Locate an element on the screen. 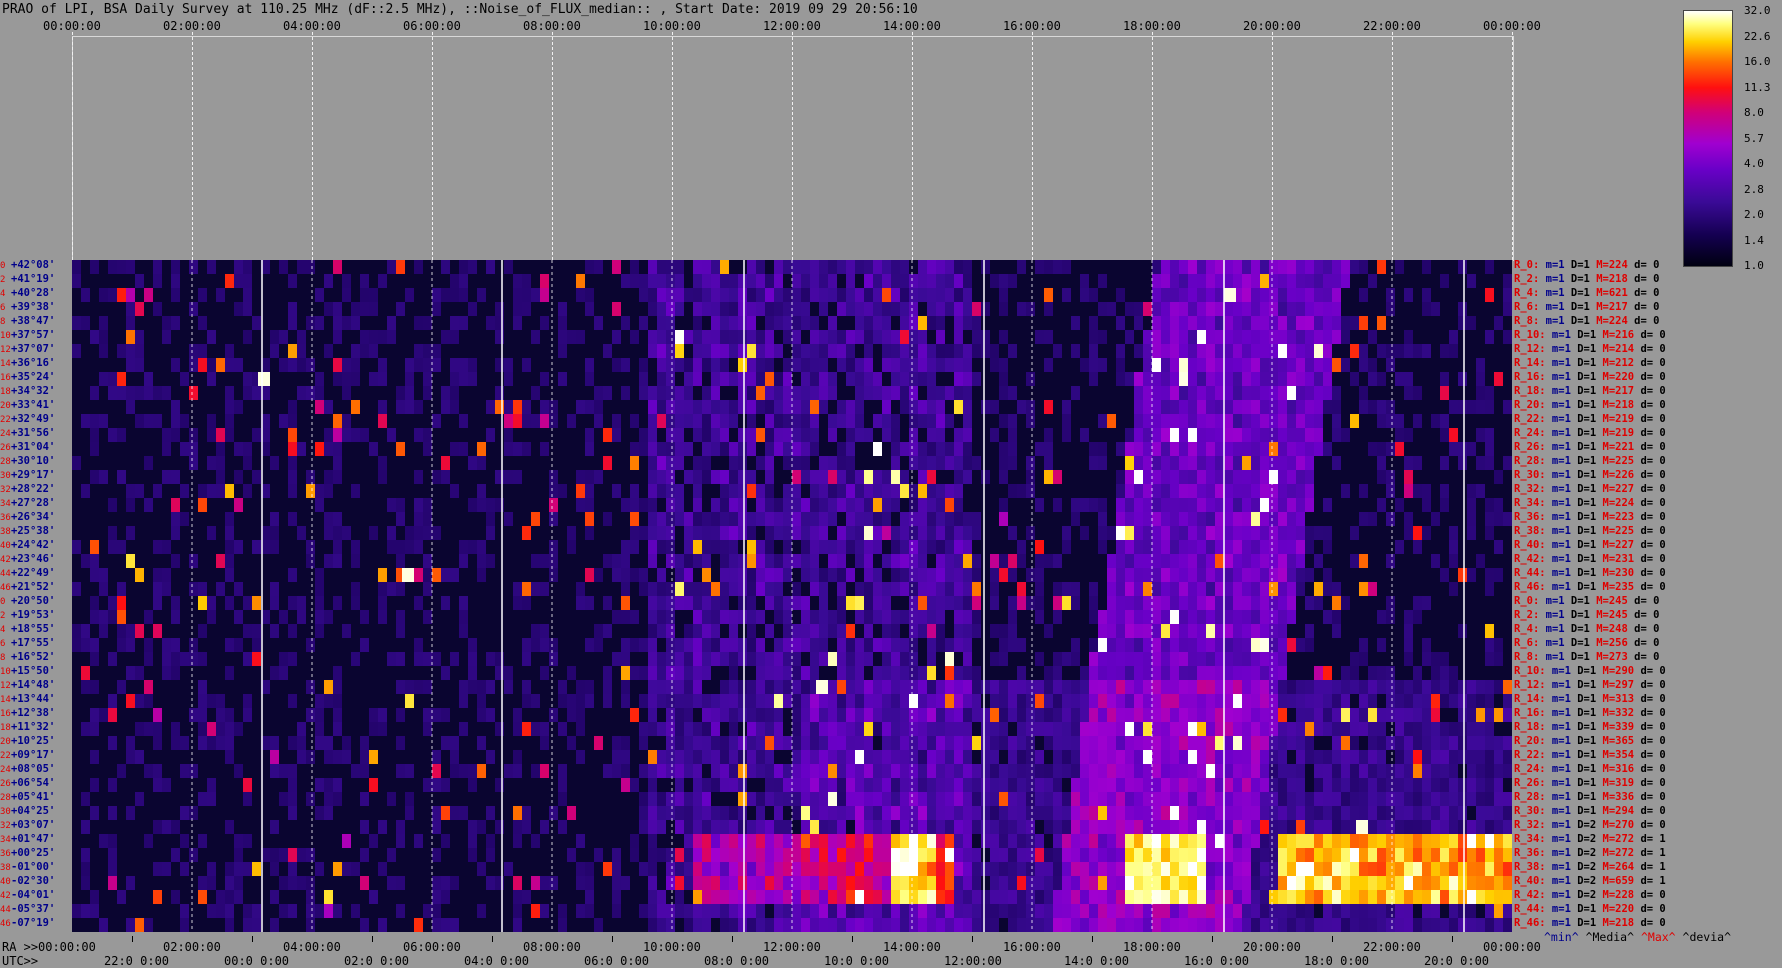 The image size is (1782, 968). row-stat-field: D=1 is located at coordinates (1583, 391).